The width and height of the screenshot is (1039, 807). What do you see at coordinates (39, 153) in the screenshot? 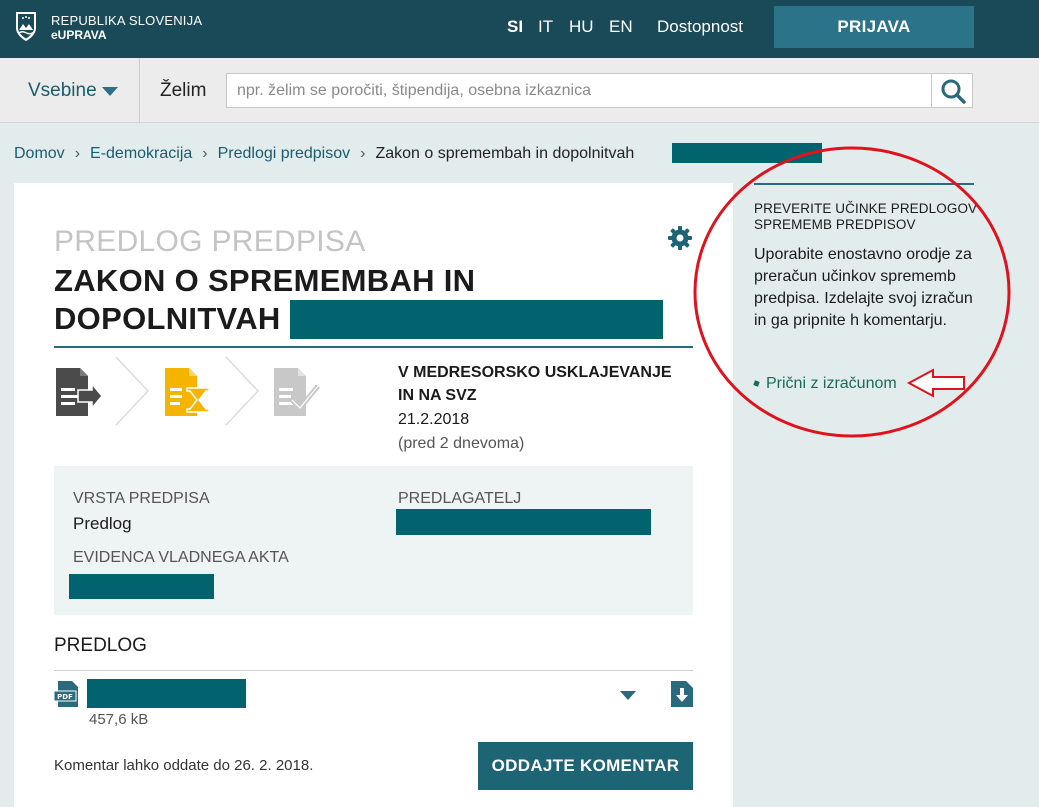
I see `breadcrumb-home: Domov` at bounding box center [39, 153].